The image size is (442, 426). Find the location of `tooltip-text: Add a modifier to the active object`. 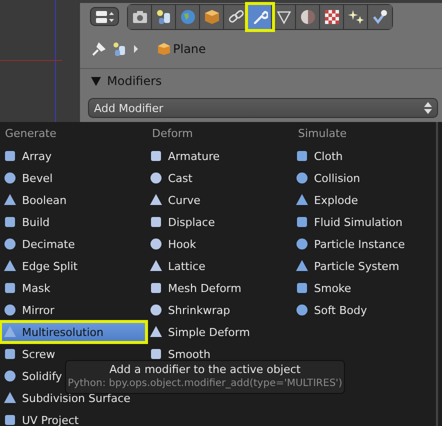

tooltip-text: Add a modifier to the active object is located at coordinates (205, 370).